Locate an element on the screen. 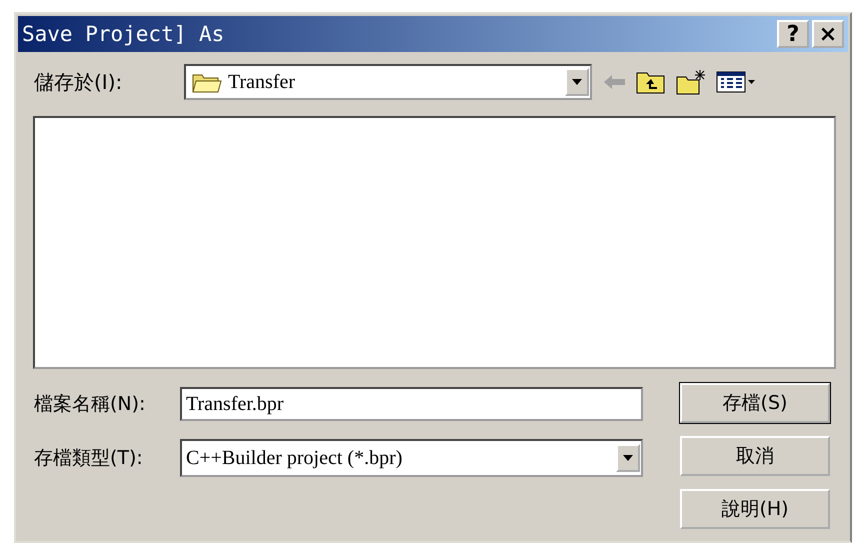 The image size is (854, 543). file-type-dropdown: C++Builder project (*.bpr) is located at coordinates (411, 458).